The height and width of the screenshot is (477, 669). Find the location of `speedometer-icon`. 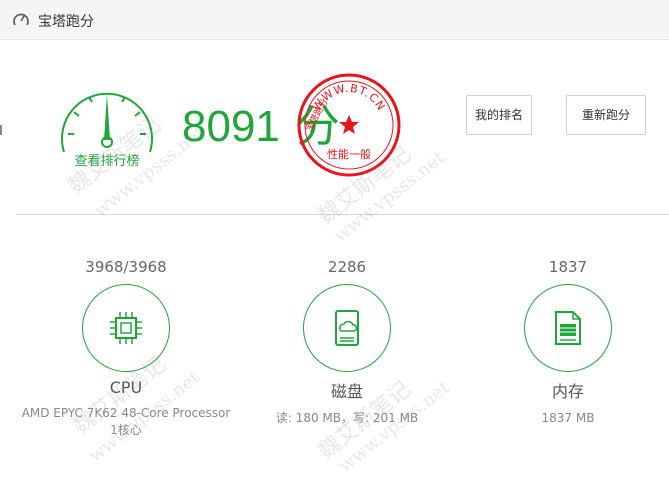

speedometer-icon is located at coordinates (21, 19).